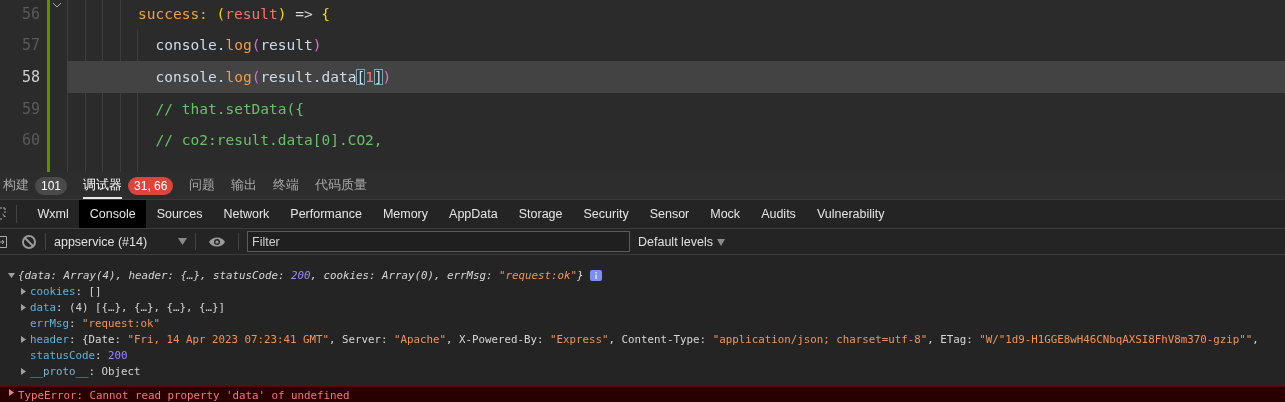 The height and width of the screenshot is (402, 1285). Describe the element at coordinates (606, 214) in the screenshot. I see `devtools-tab: Security` at that location.